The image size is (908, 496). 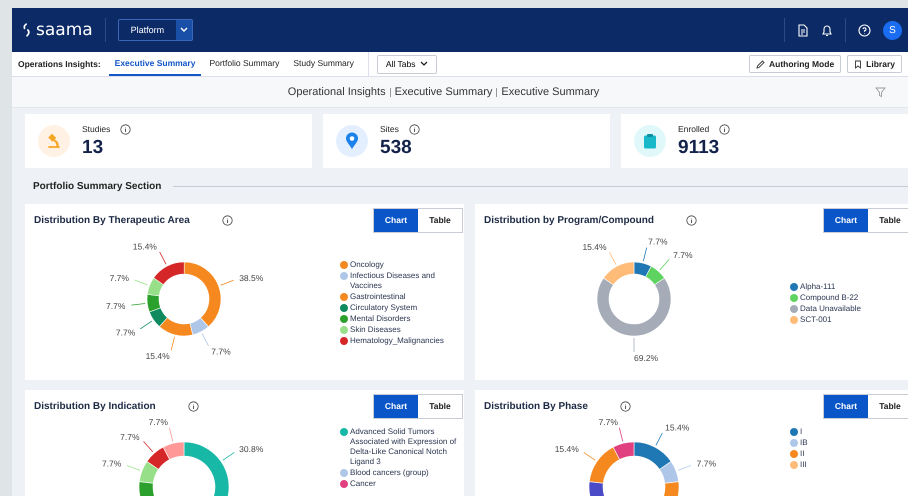 I want to click on kpi-label: Sites, so click(x=389, y=129).